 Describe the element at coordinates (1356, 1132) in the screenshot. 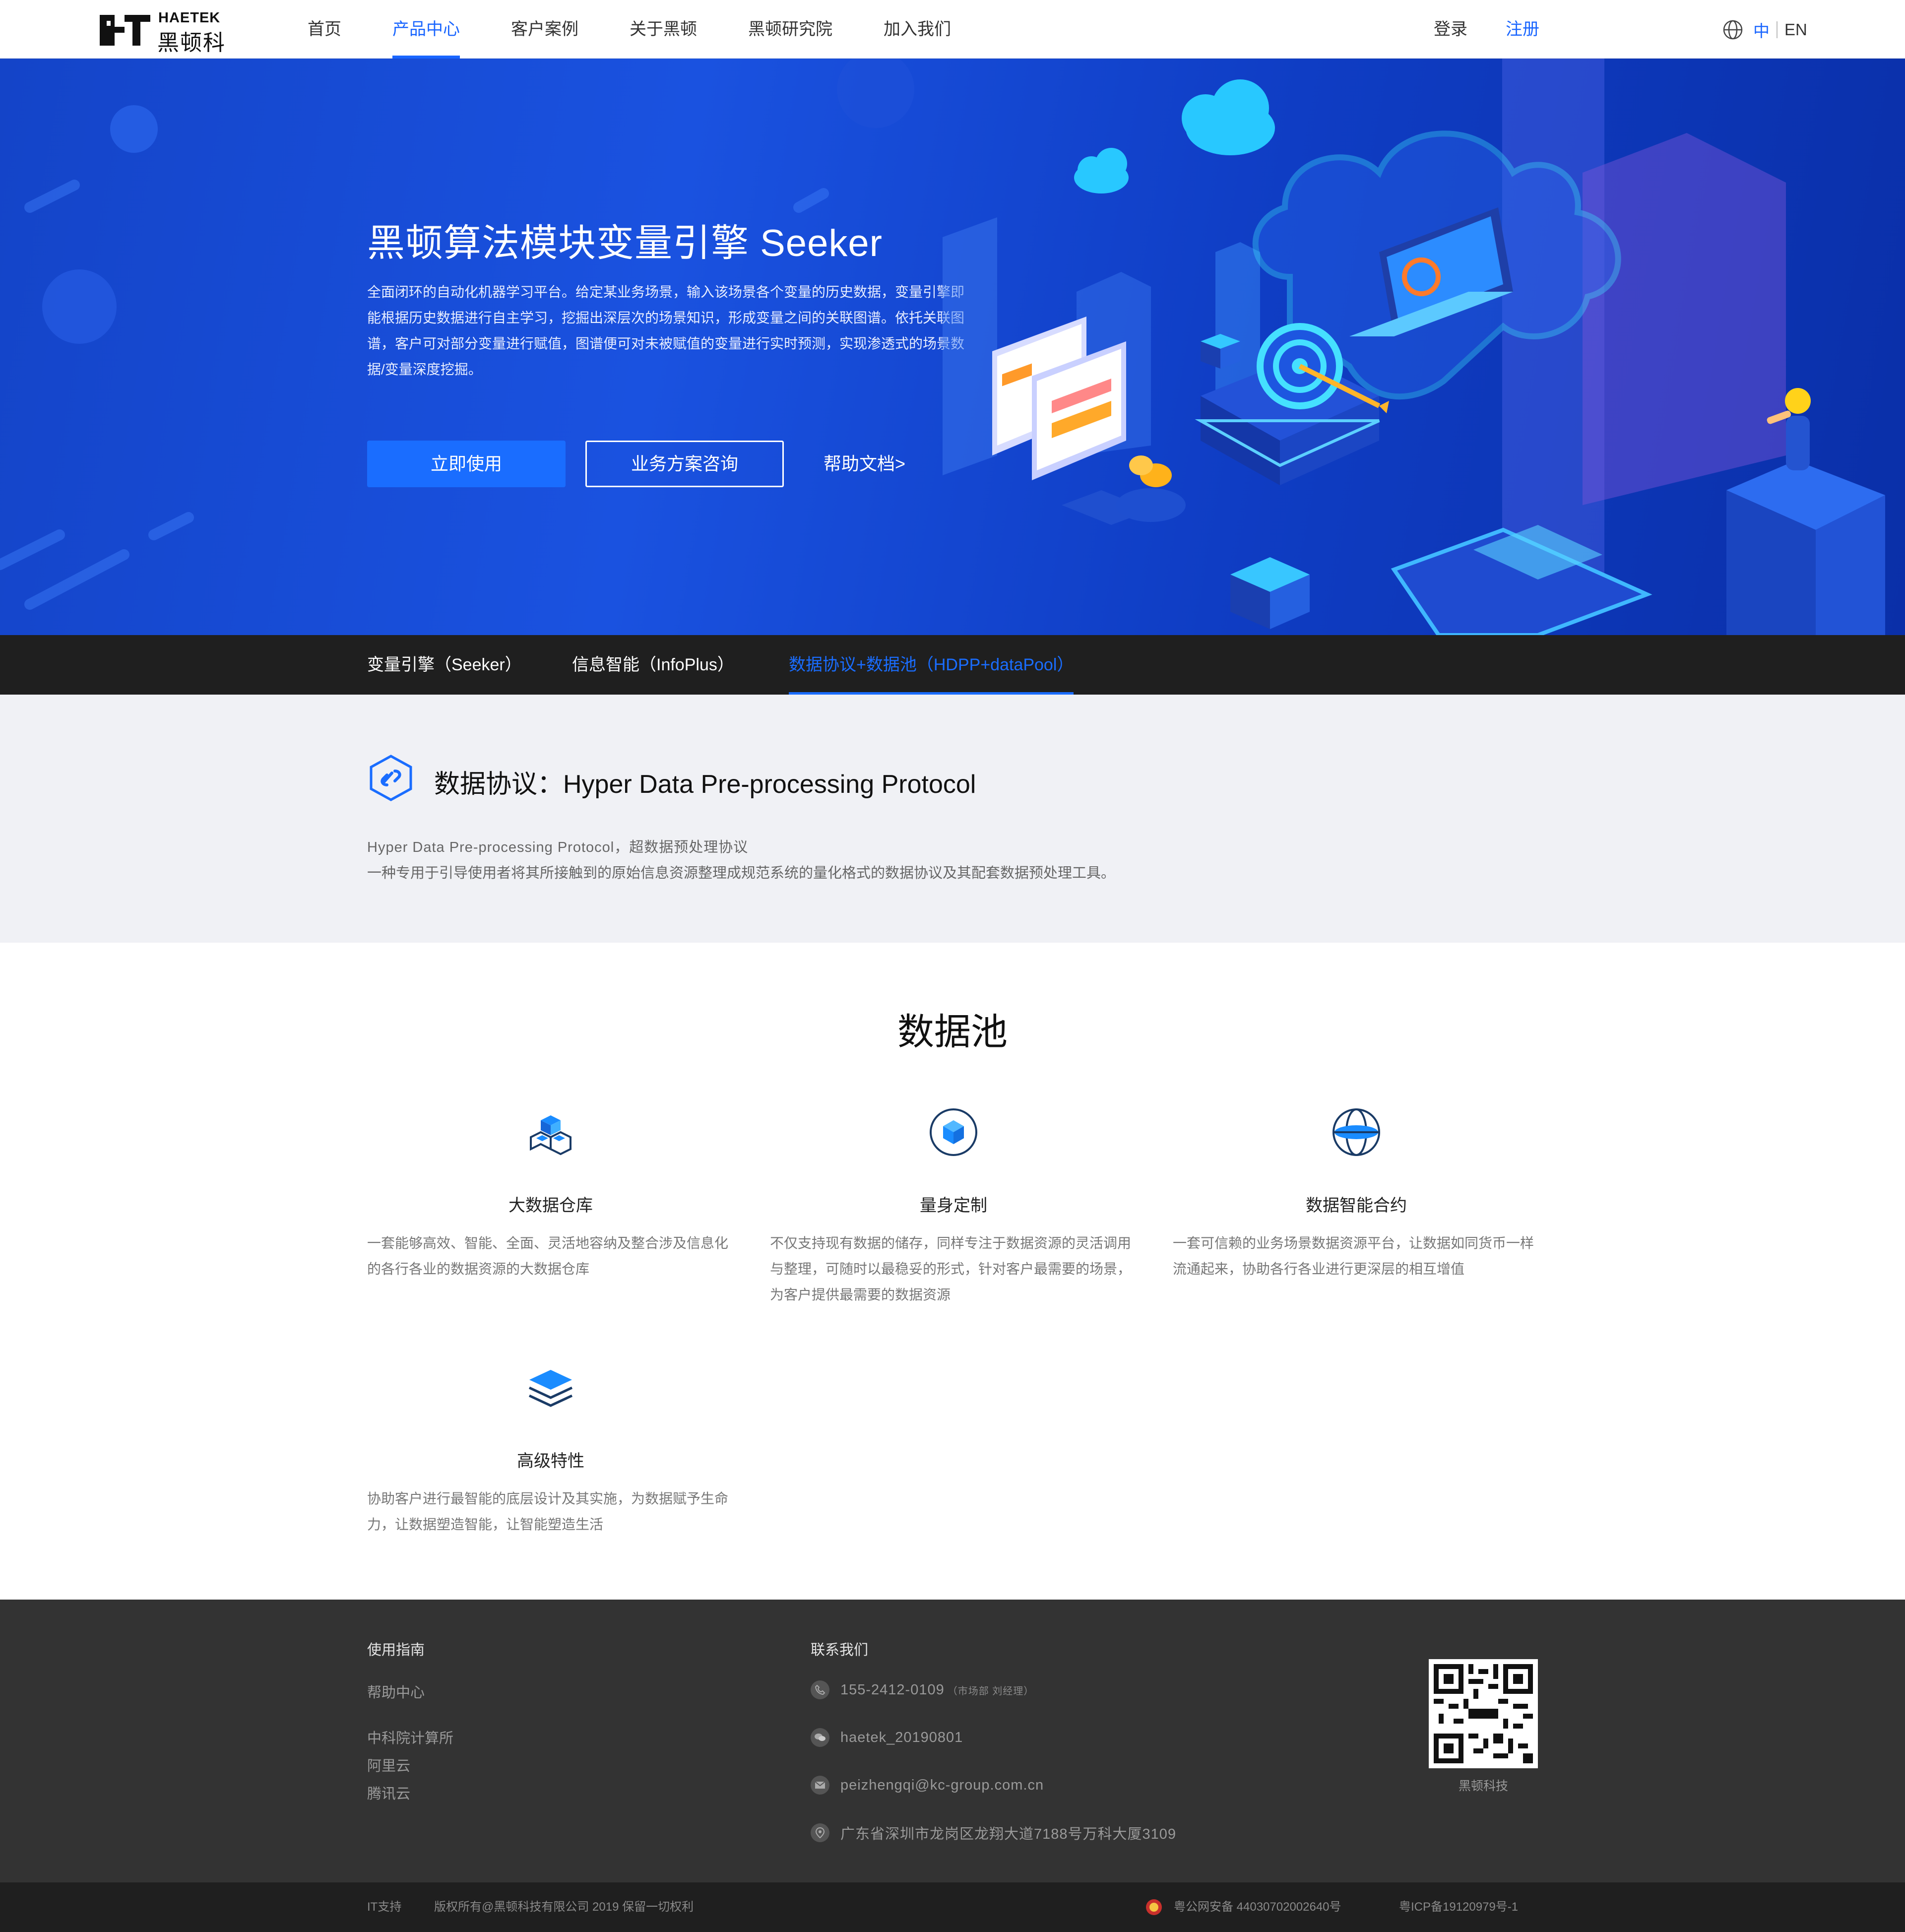

I see `globe-contract-icon` at that location.